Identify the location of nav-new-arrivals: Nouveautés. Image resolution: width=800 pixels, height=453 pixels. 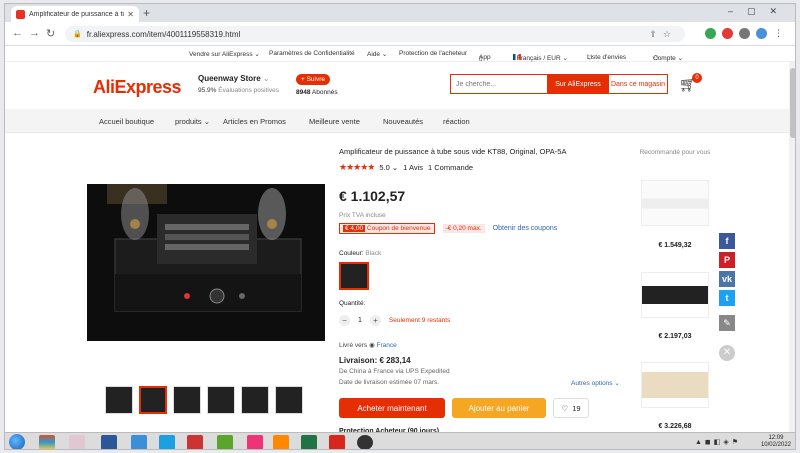
(403, 121).